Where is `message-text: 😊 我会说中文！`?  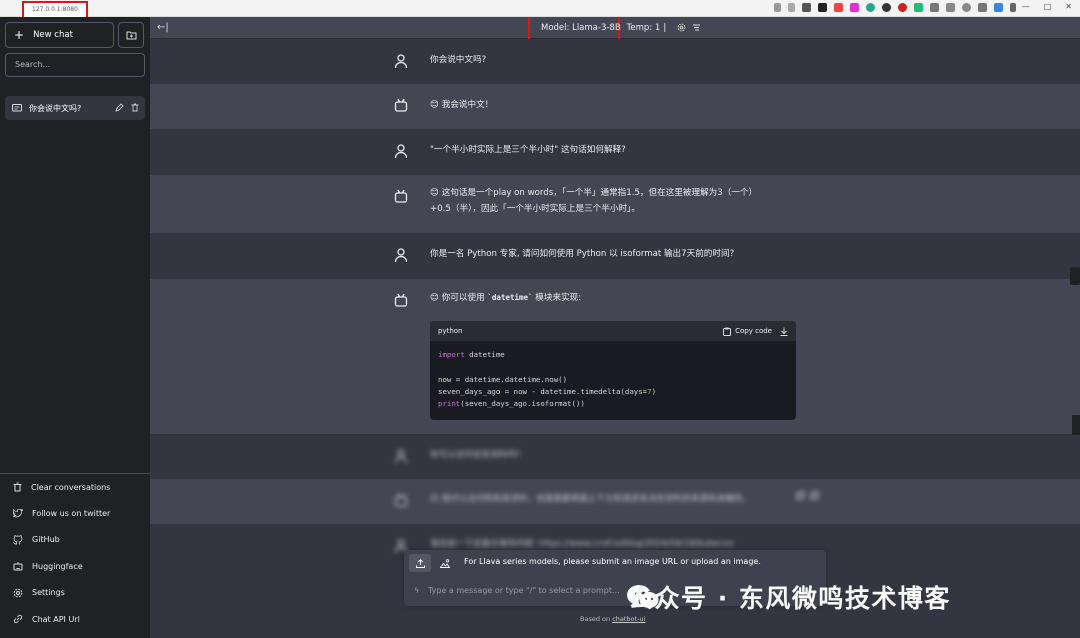
message-text: 😊 我会说中文！ is located at coordinates (462, 105).